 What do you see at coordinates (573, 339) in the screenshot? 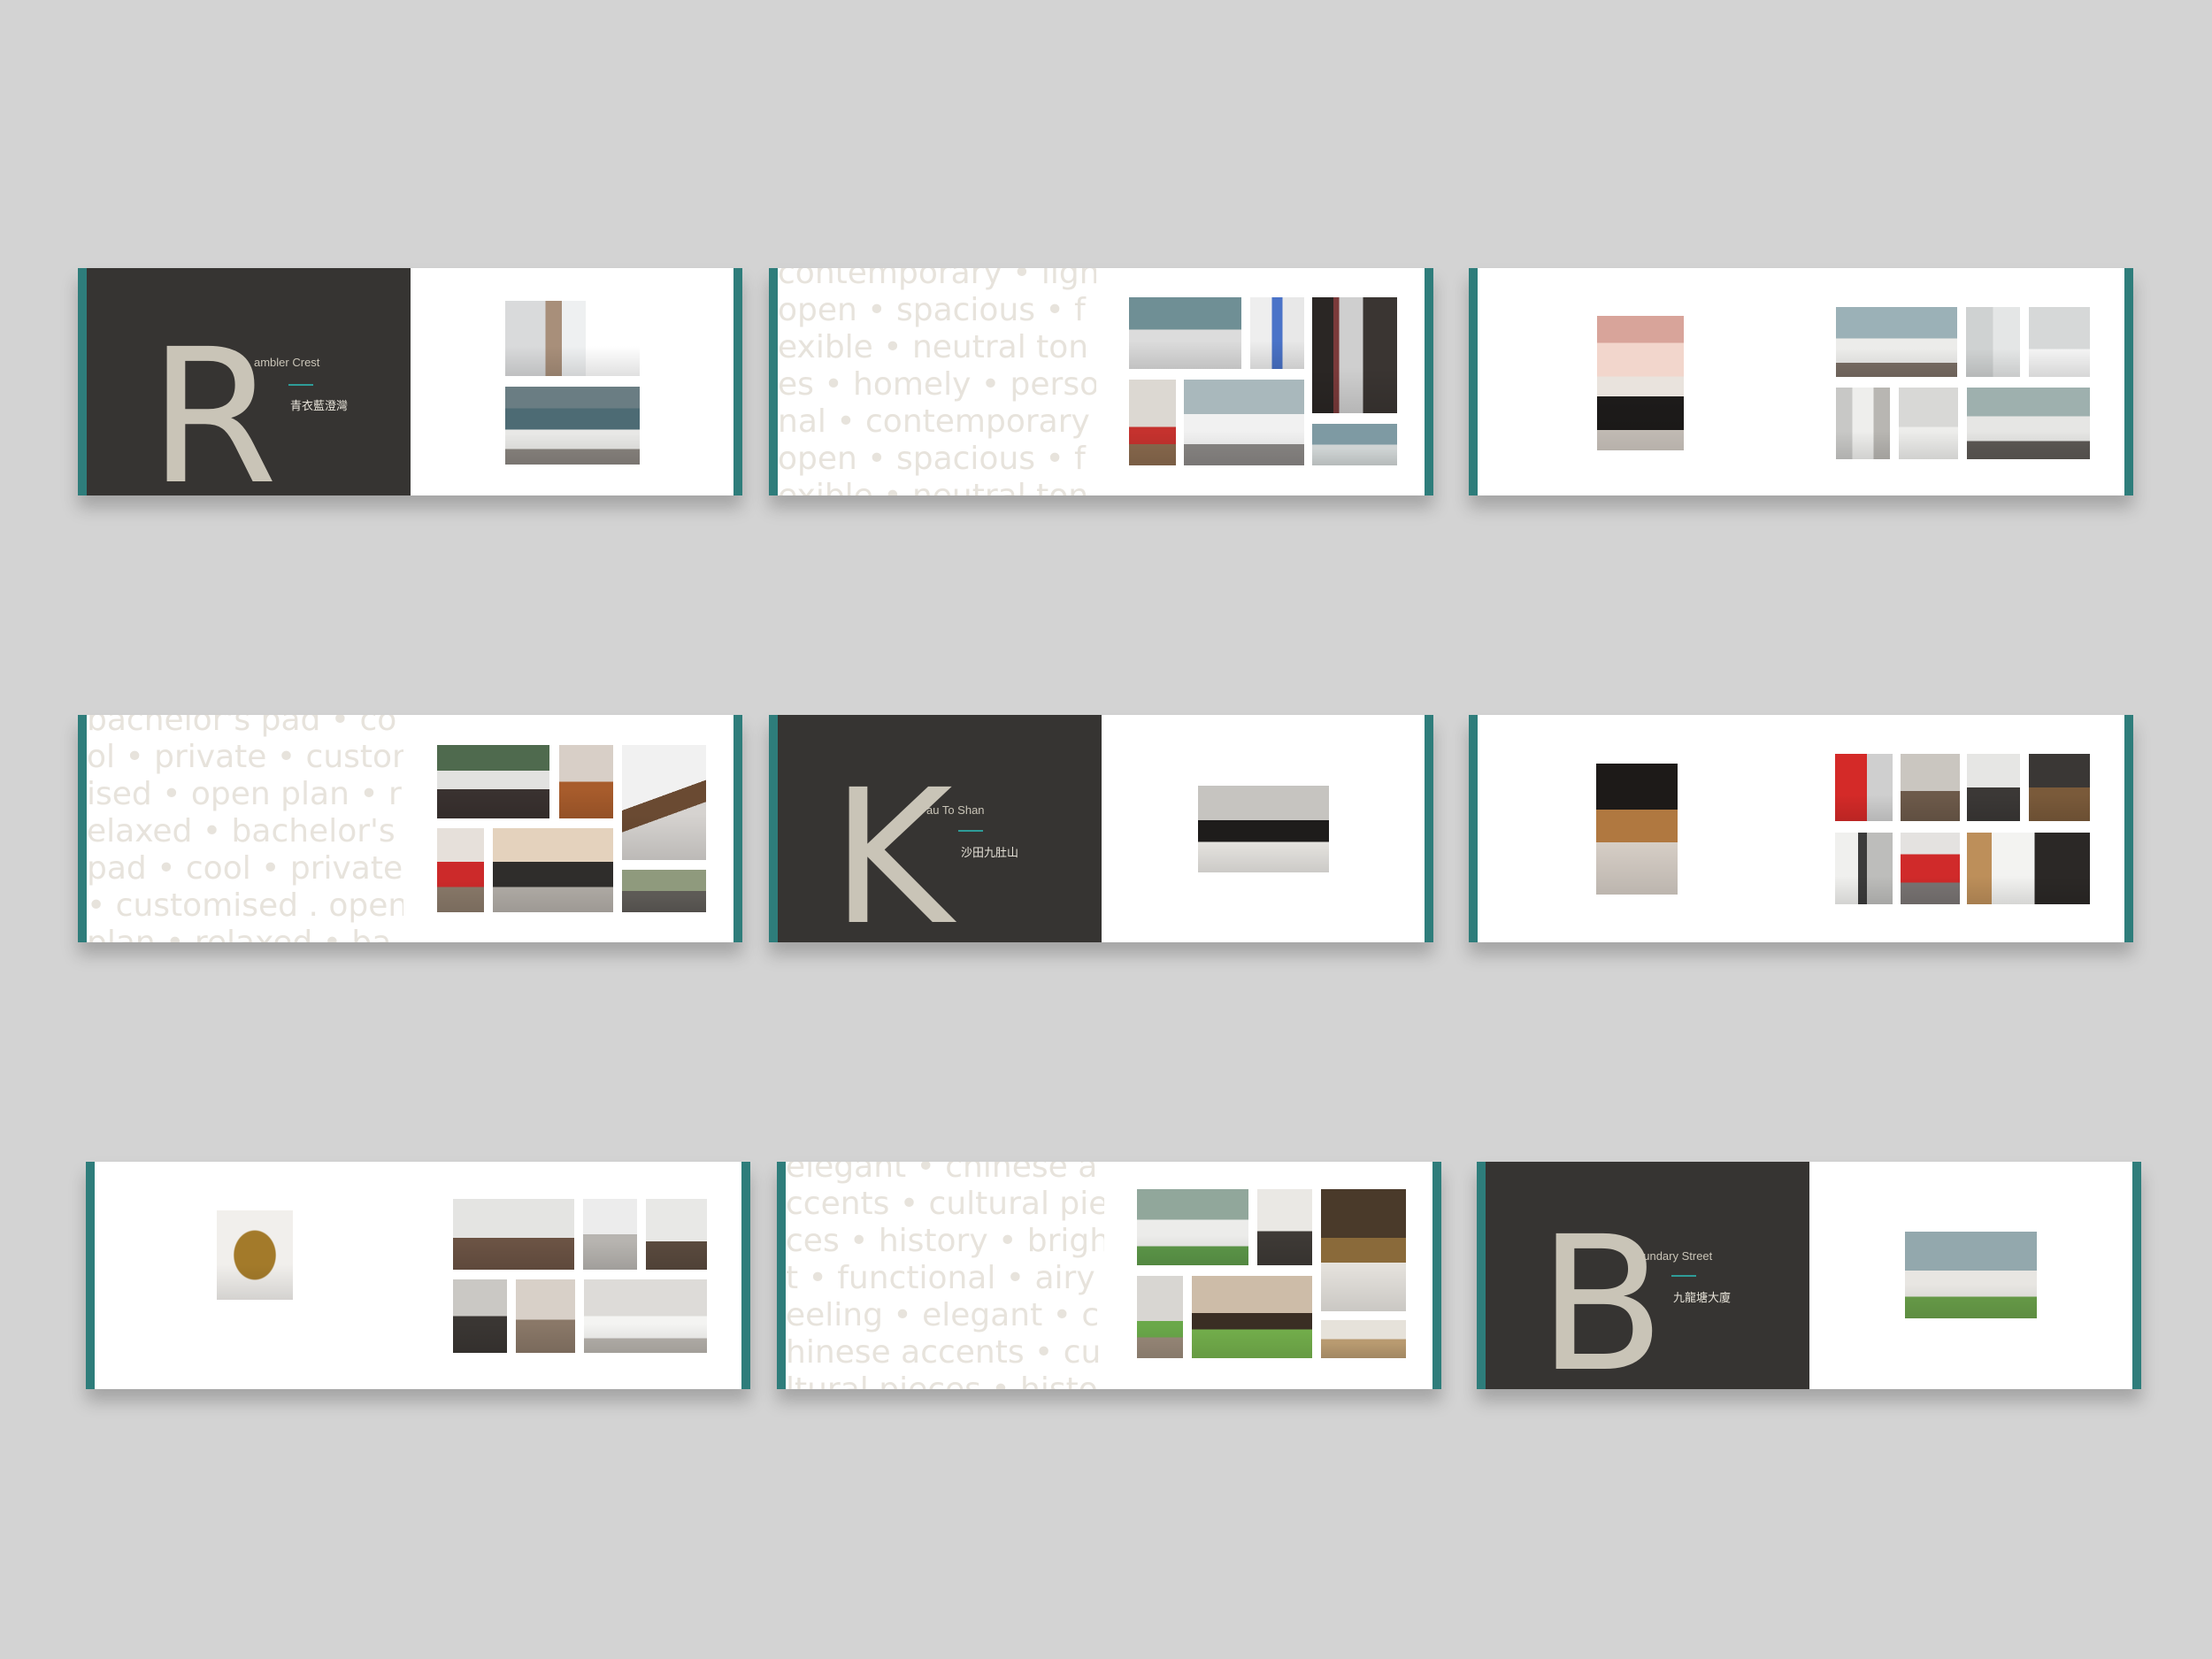
I see `photo-interior` at bounding box center [573, 339].